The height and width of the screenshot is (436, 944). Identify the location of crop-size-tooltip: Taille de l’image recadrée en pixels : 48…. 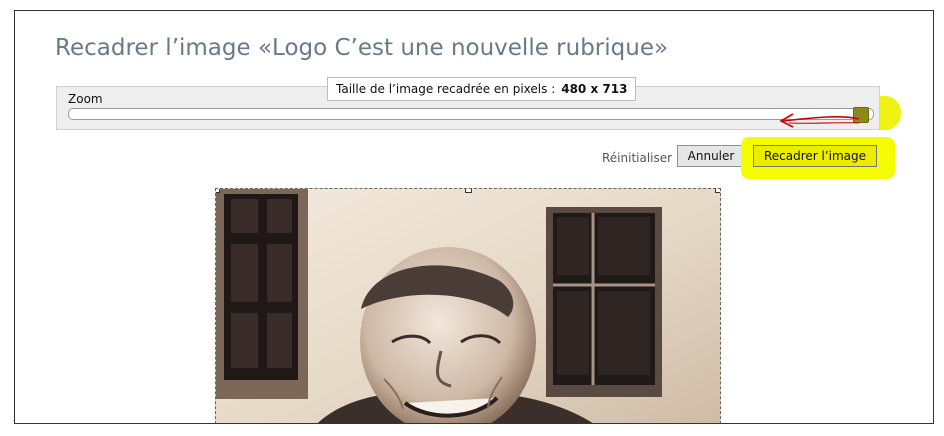
(482, 89).